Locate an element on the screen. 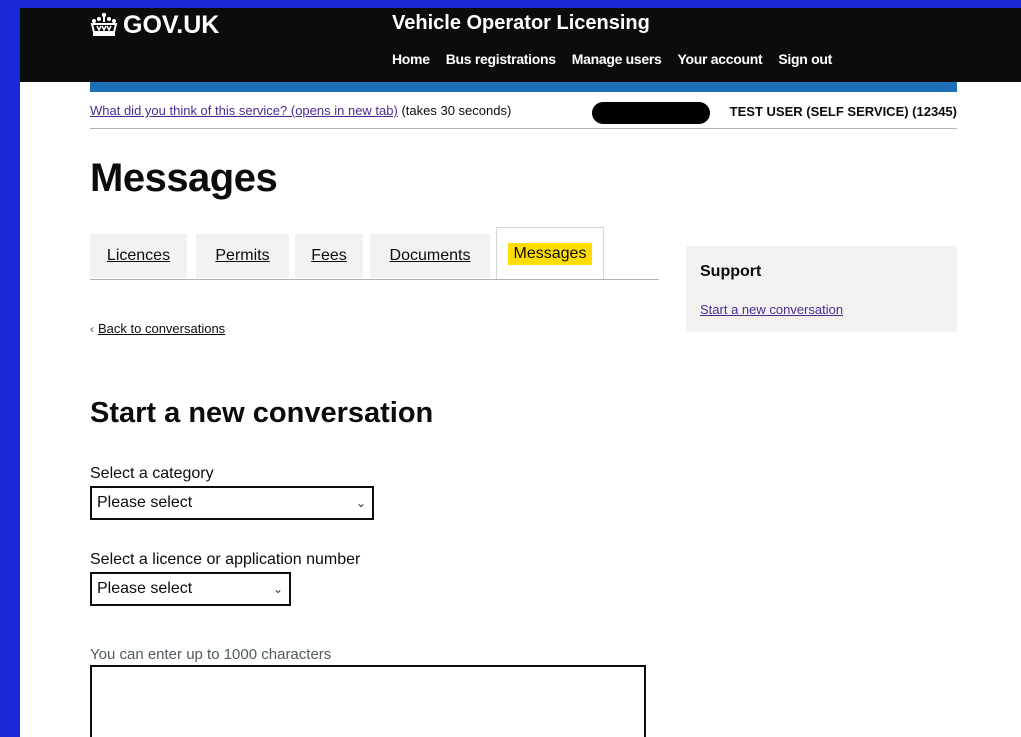 The height and width of the screenshot is (737, 1021). crown-icon is located at coordinates (104, 24).